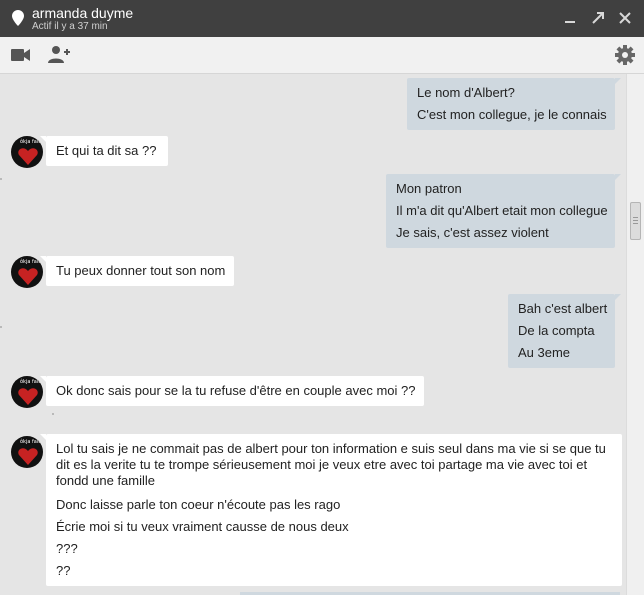 This screenshot has width=644, height=595. What do you see at coordinates (635, 221) in the screenshot?
I see `scrollbar-thumb` at bounding box center [635, 221].